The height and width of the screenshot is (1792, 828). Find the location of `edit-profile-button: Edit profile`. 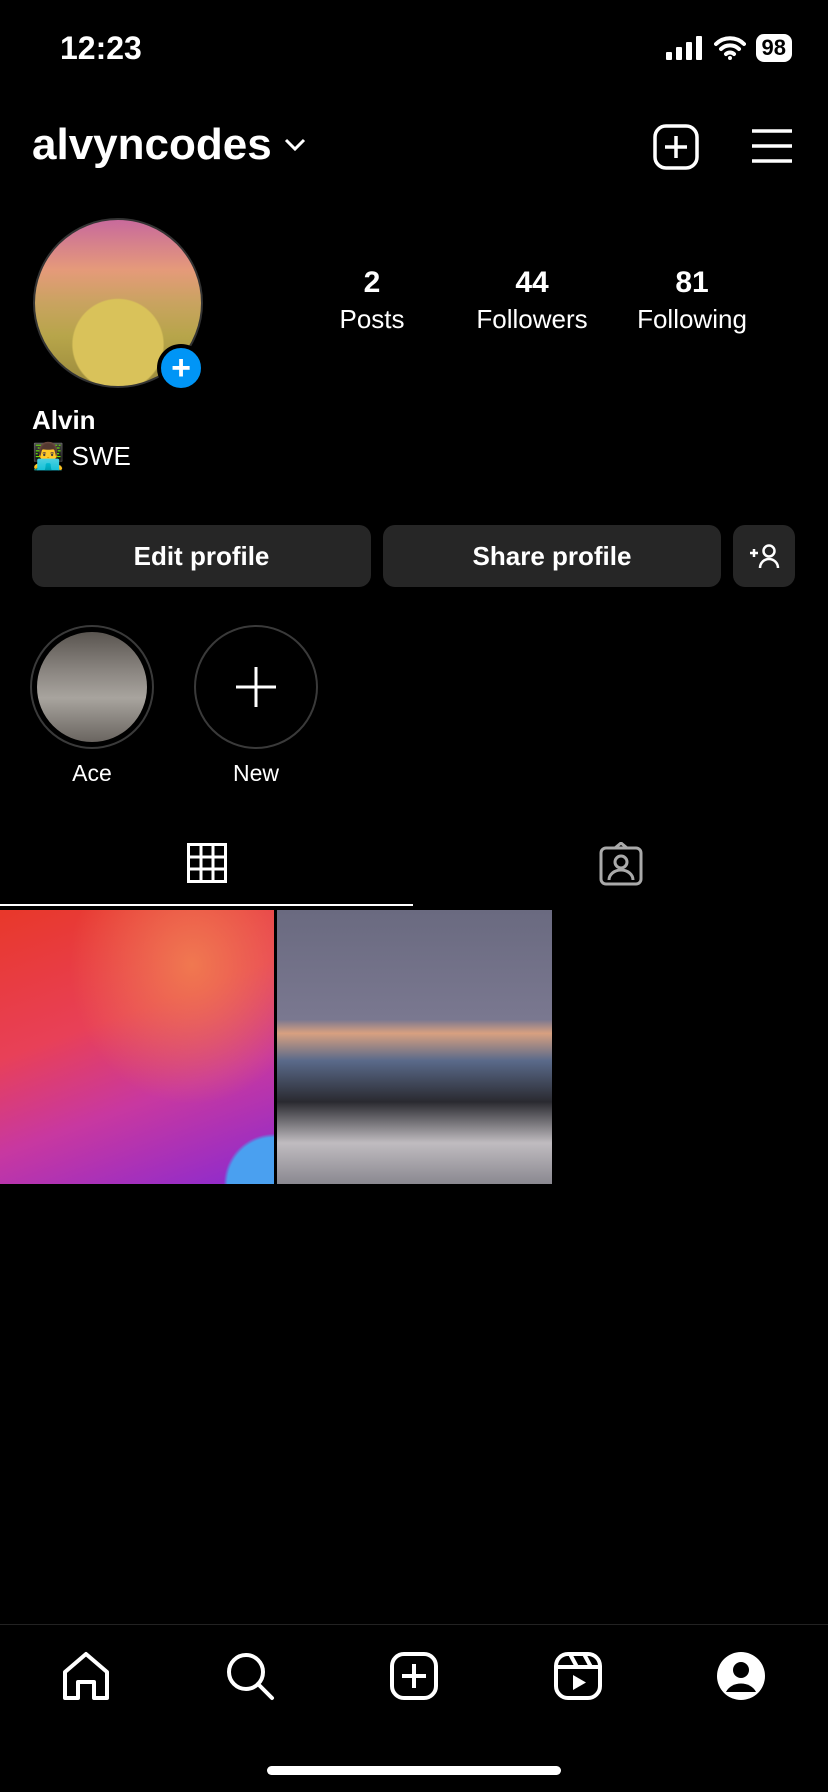

edit-profile-button: Edit profile is located at coordinates (201, 556).